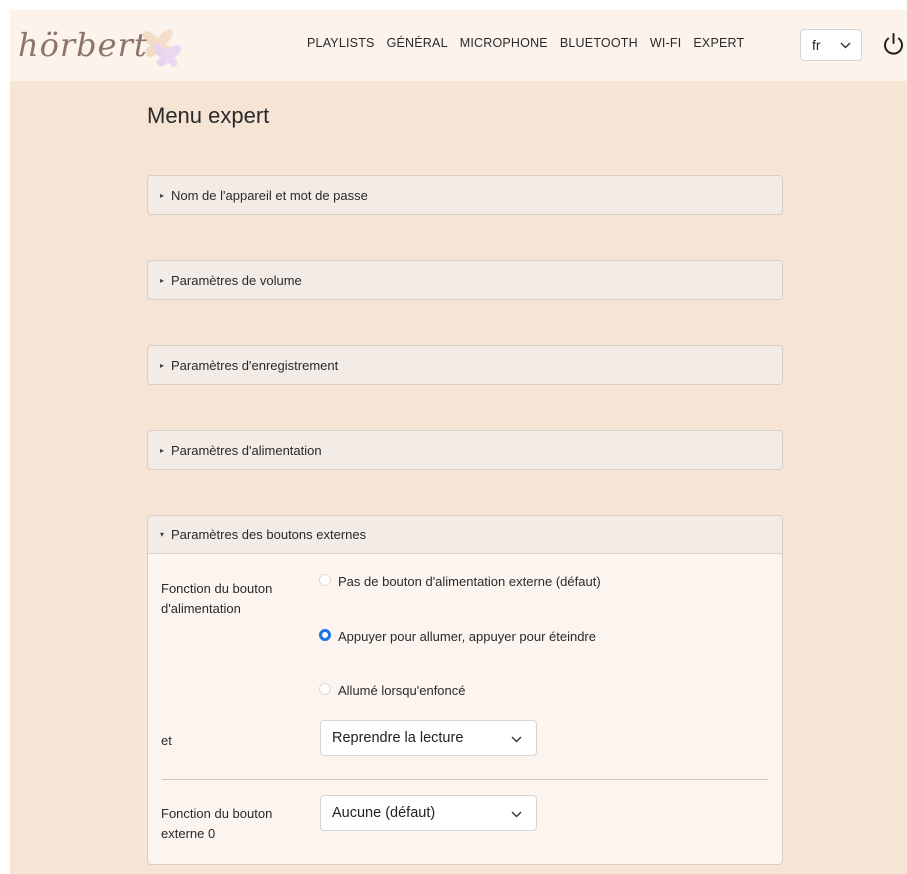  I want to click on section-volume: ▸ Paramètres de volume, so click(465, 280).